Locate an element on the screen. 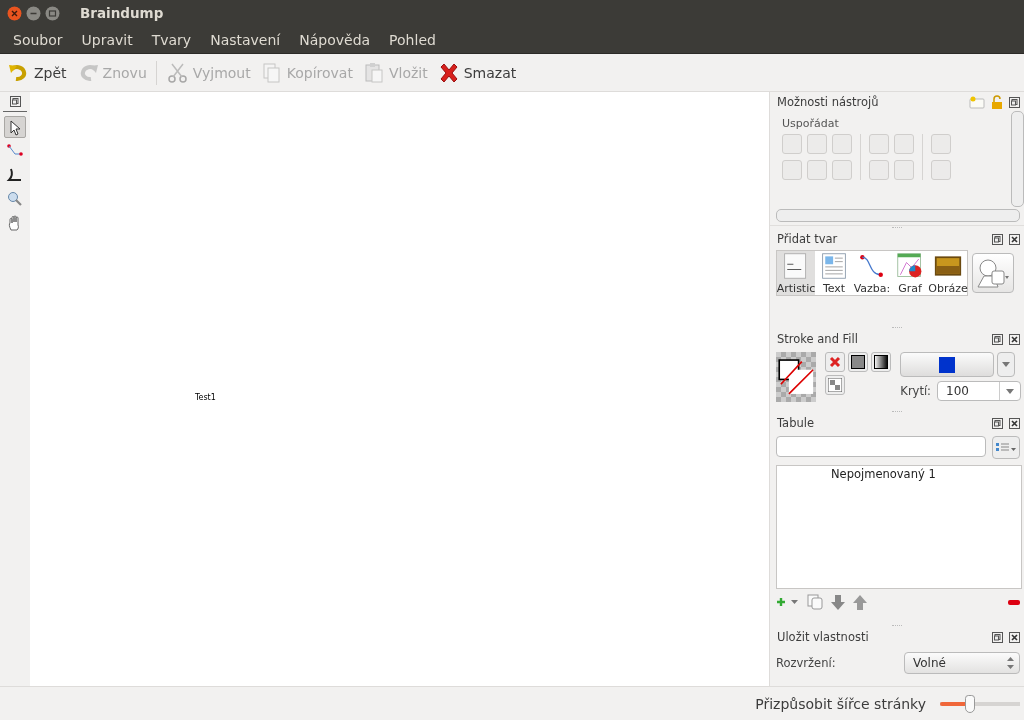 Image resolution: width=1024 pixels, height=720 pixels. layout-label: Rozvržení: is located at coordinates (806, 663).